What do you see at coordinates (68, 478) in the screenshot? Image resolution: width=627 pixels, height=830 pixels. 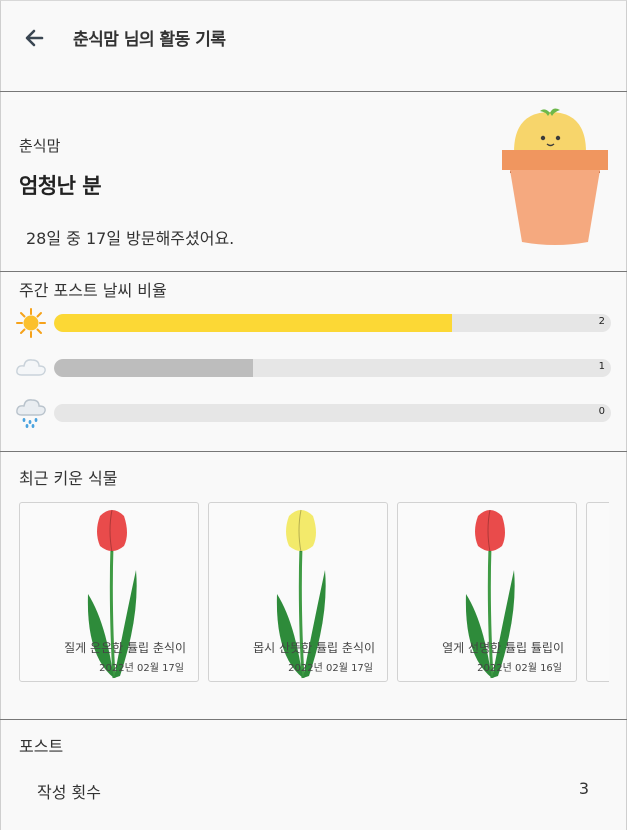 I see `section-title-plants: 최근 키운 식물` at bounding box center [68, 478].